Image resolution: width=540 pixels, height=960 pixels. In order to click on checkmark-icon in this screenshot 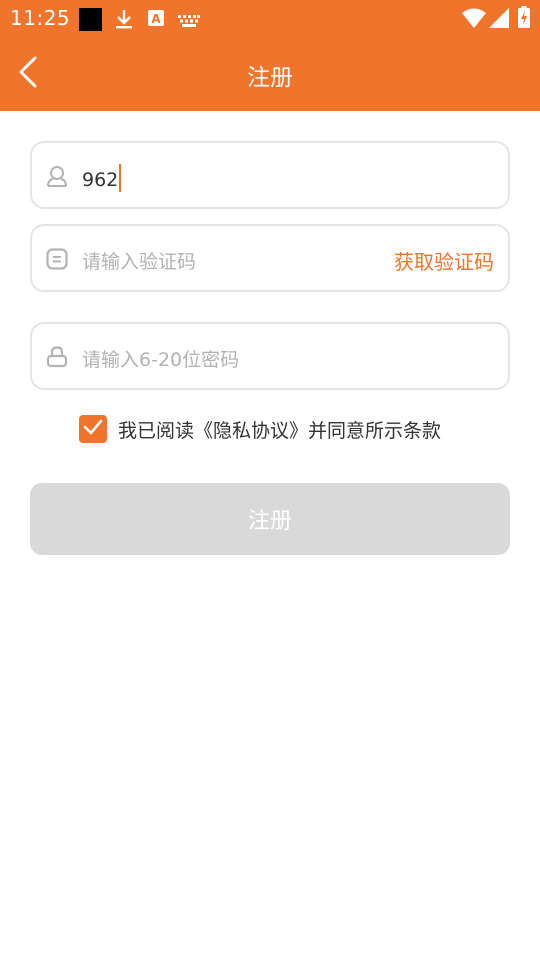, I will do `click(93, 429)`.